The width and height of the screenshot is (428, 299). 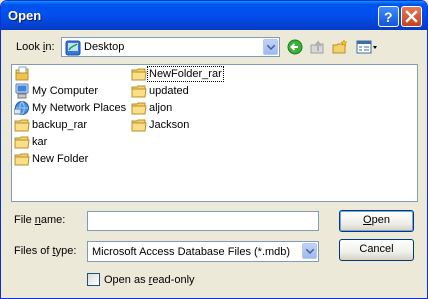 I want to click on lookin-label-pre: Look, so click(x=29, y=47).